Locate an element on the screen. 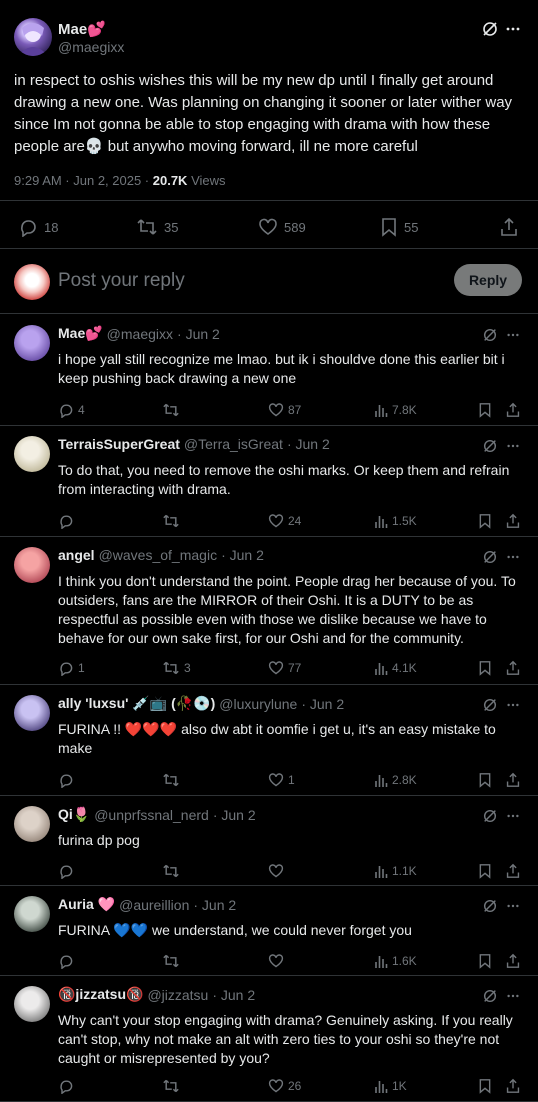  reply-author-handle: @waves_of_magic is located at coordinates (158, 555).